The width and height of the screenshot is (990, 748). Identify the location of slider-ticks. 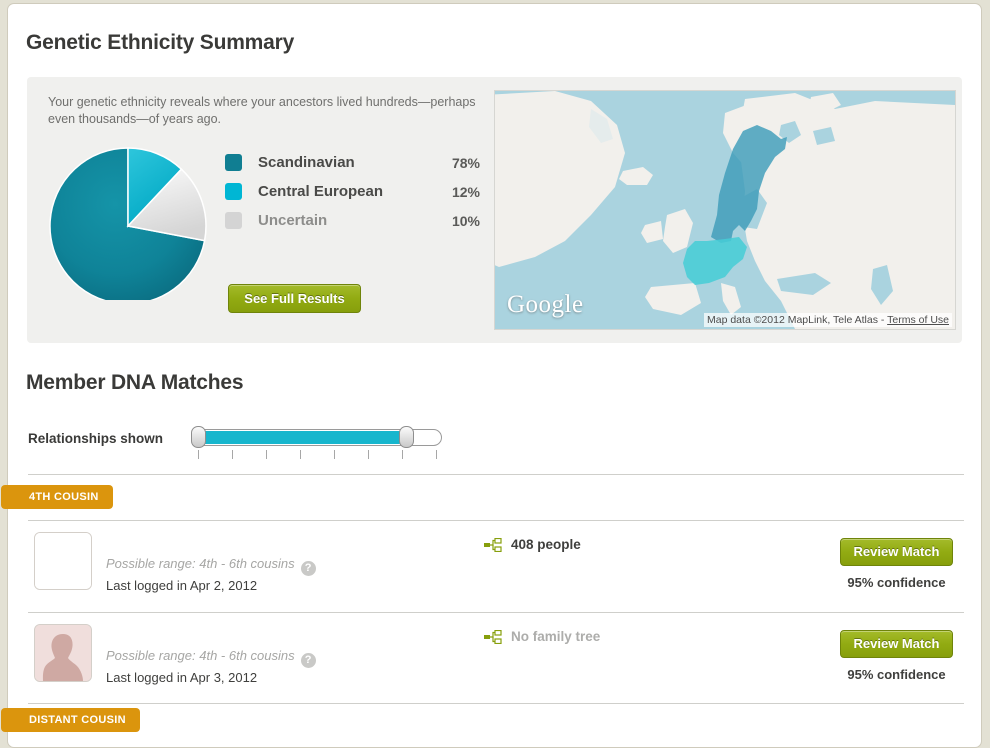
(318, 455).